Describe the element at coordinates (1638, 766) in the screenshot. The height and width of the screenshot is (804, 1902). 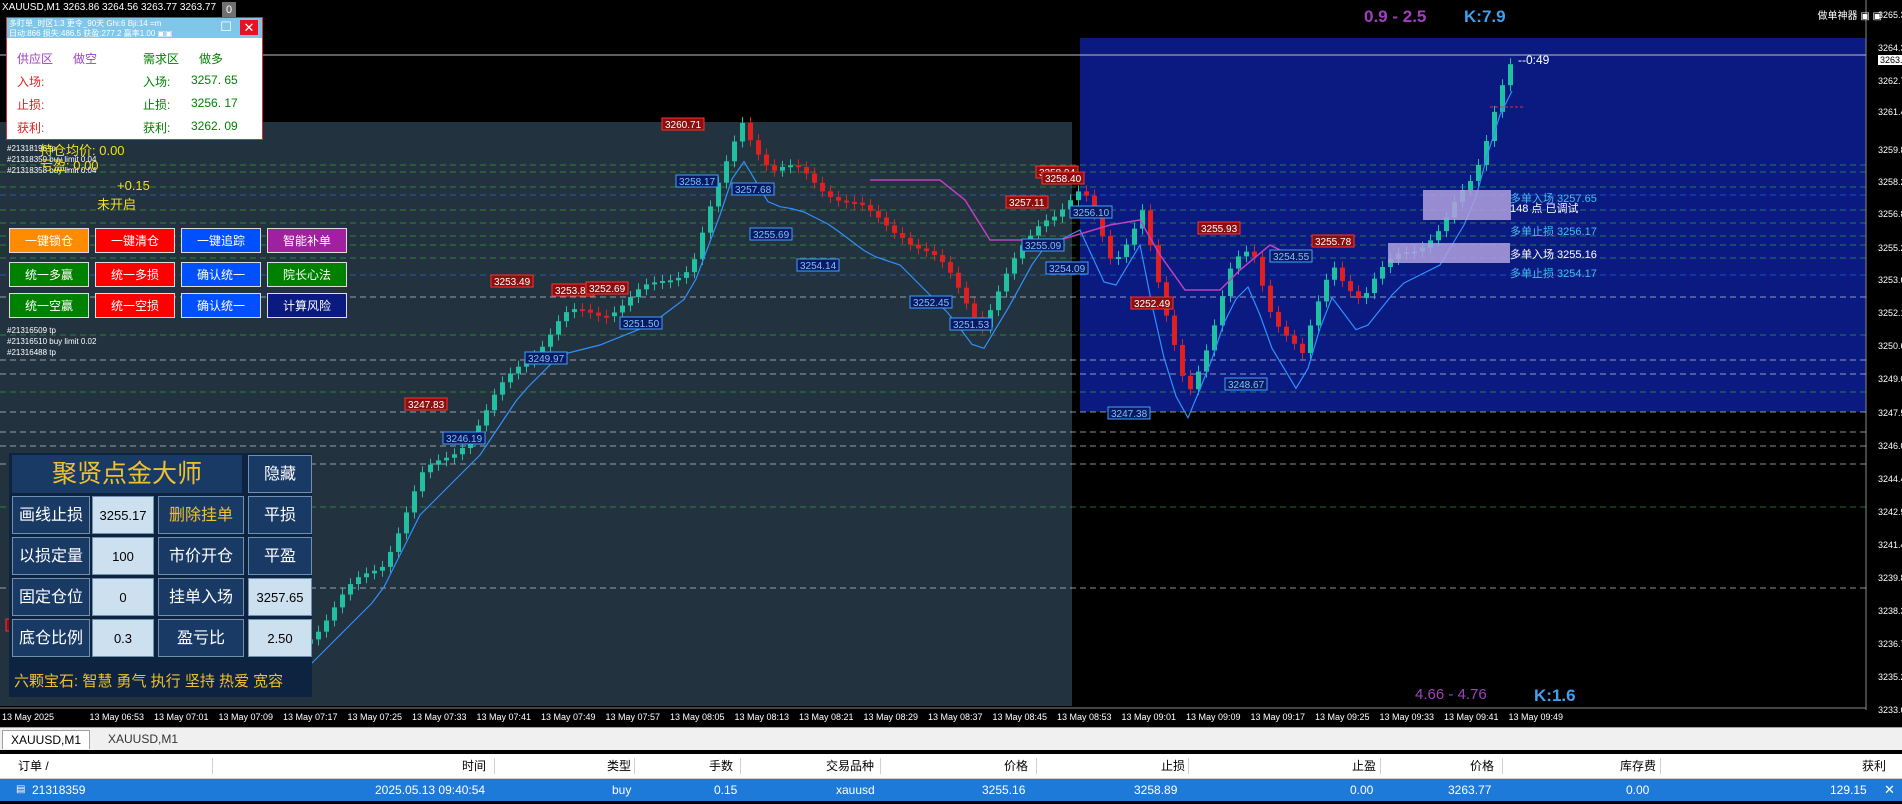
I see `col-swap: 库存费` at that location.